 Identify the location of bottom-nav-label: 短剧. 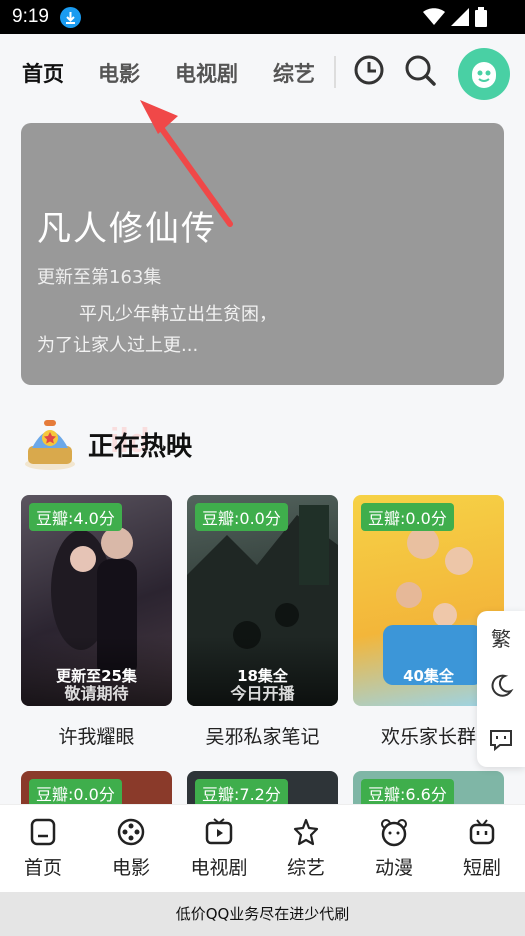
(481, 868).